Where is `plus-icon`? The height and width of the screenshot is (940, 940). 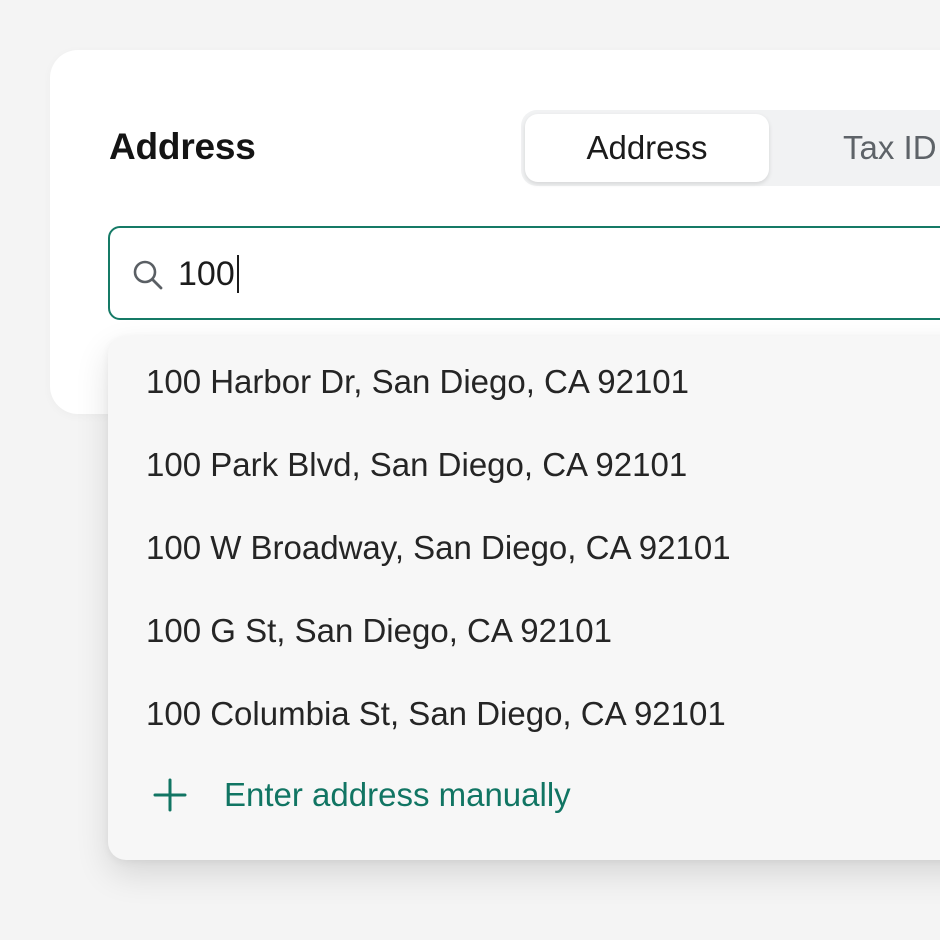
plus-icon is located at coordinates (170, 795).